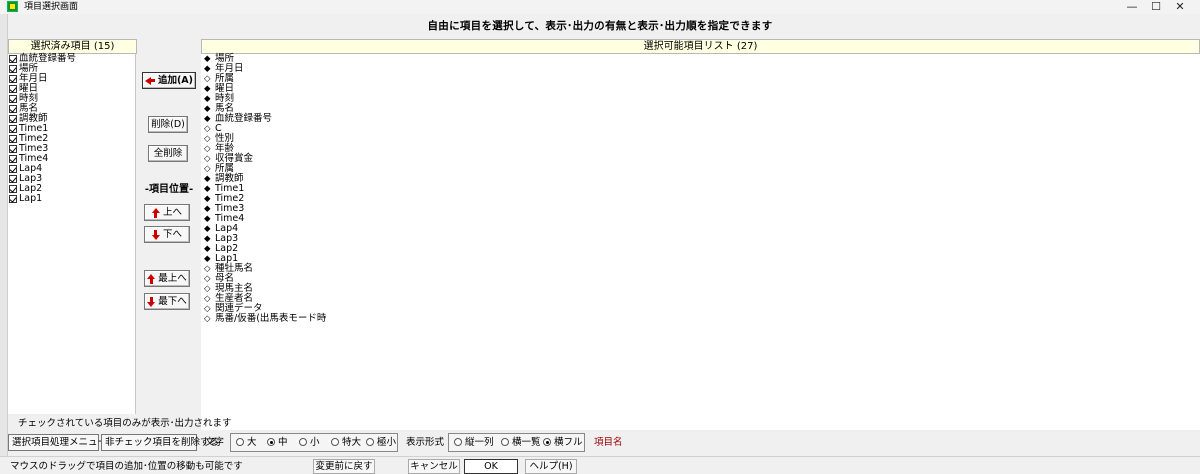 This screenshot has height=474, width=1200. What do you see at coordinates (31, 198) in the screenshot?
I see `selected-item-label: Lap1` at bounding box center [31, 198].